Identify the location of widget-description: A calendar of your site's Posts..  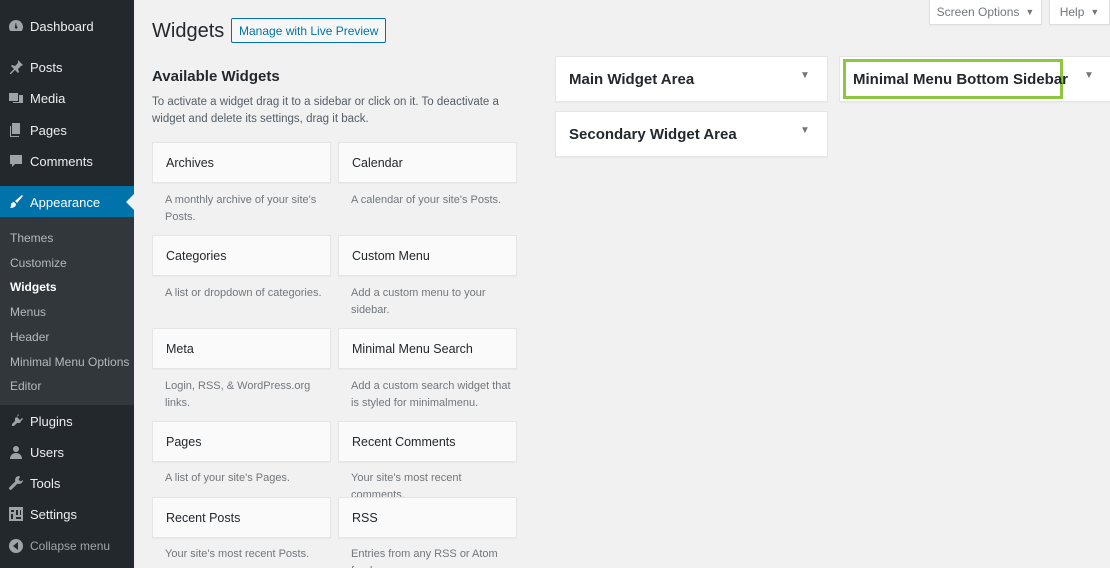
(426, 200).